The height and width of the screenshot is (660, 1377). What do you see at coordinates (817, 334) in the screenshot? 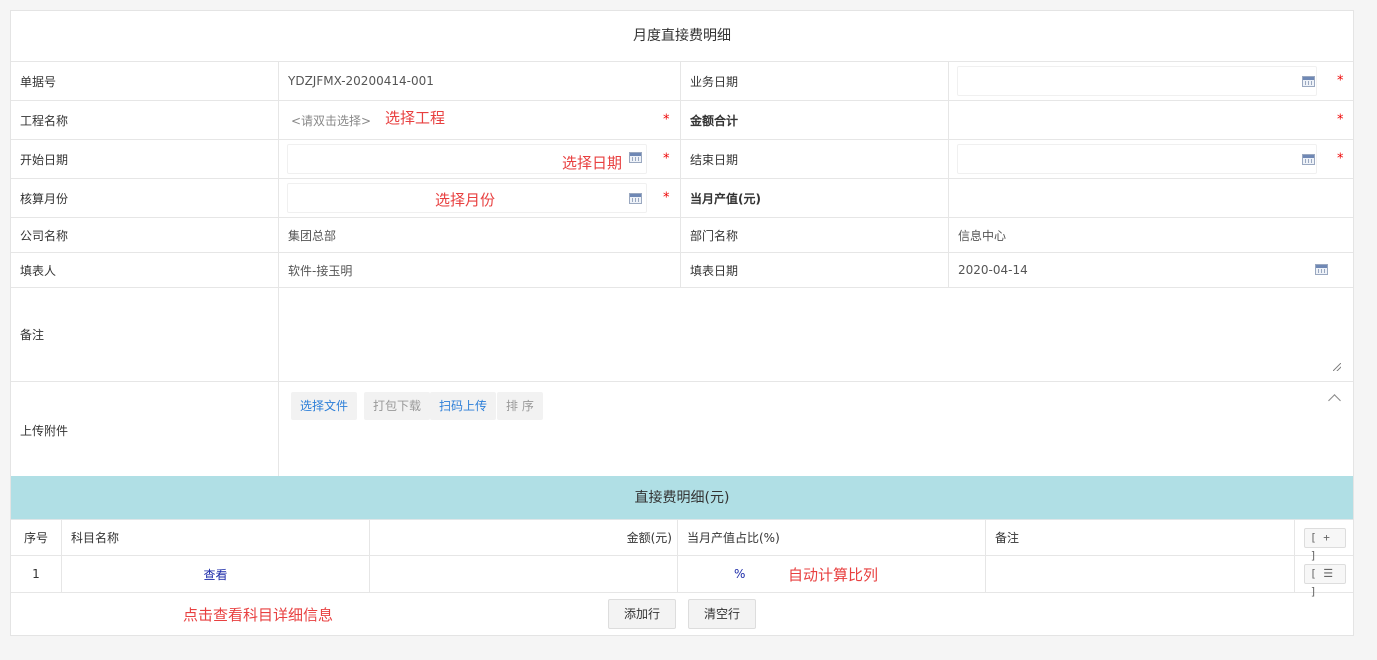
I see `remark-textarea` at bounding box center [817, 334].